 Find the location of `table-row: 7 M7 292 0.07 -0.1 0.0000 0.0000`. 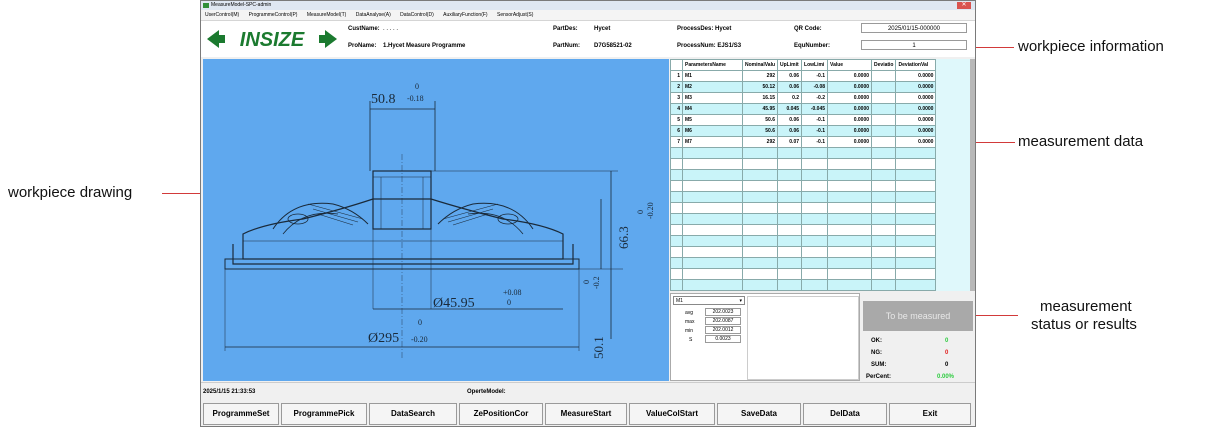

table-row: 7 M7 292 0.07 -0.1 0.0000 0.0000 is located at coordinates (803, 142).